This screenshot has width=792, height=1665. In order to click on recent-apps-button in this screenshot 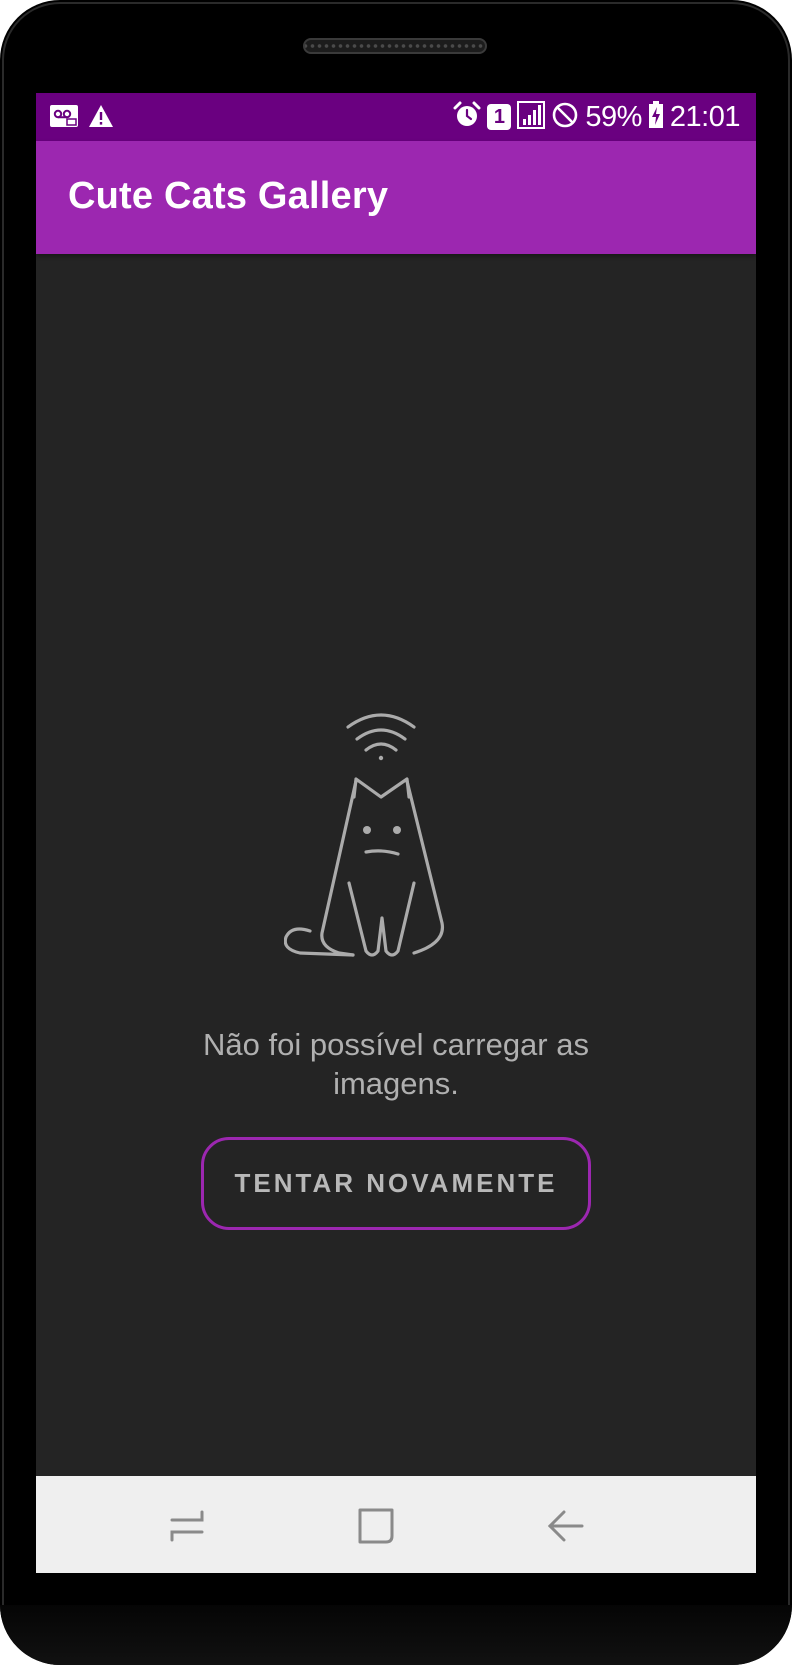, I will do `click(186, 1526)`.